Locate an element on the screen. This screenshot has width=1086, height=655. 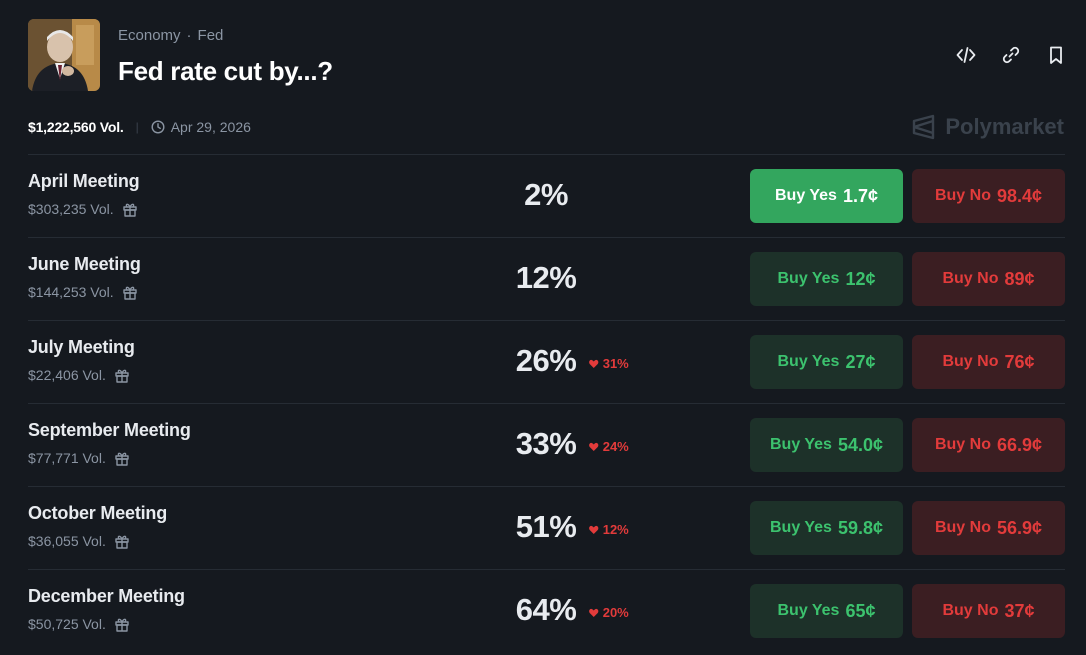
probability-wrap: 12% is located at coordinates (546, 278).